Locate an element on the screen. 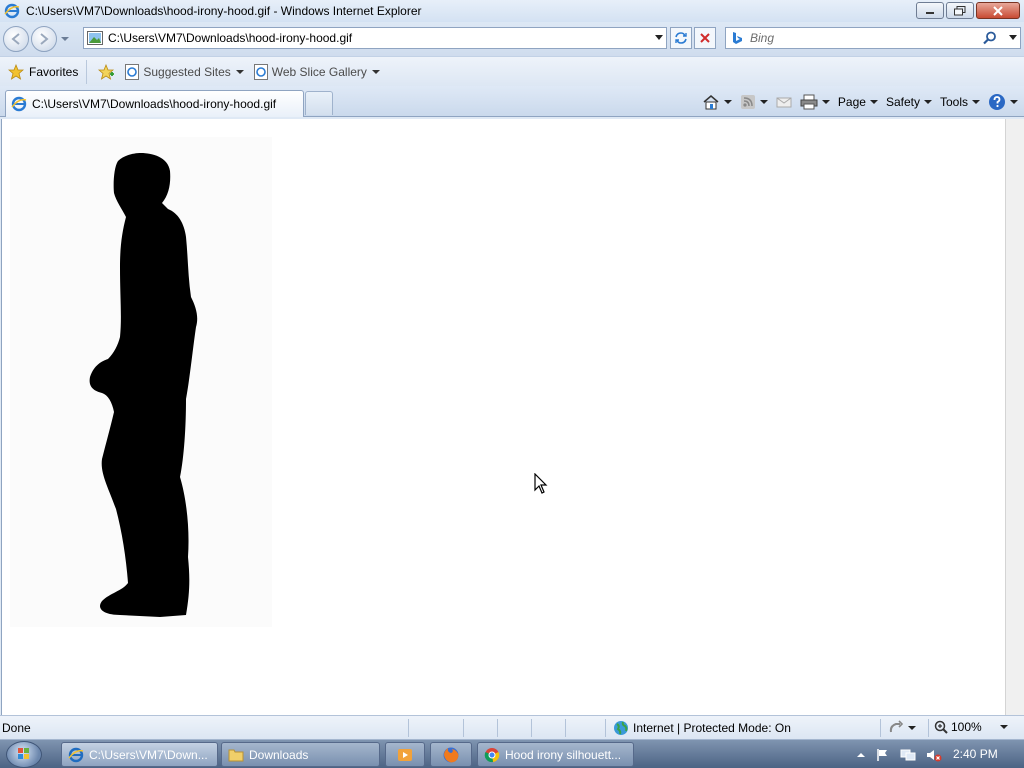 This screenshot has width=1024, height=768. volume-muted-icon is located at coordinates (934, 755).